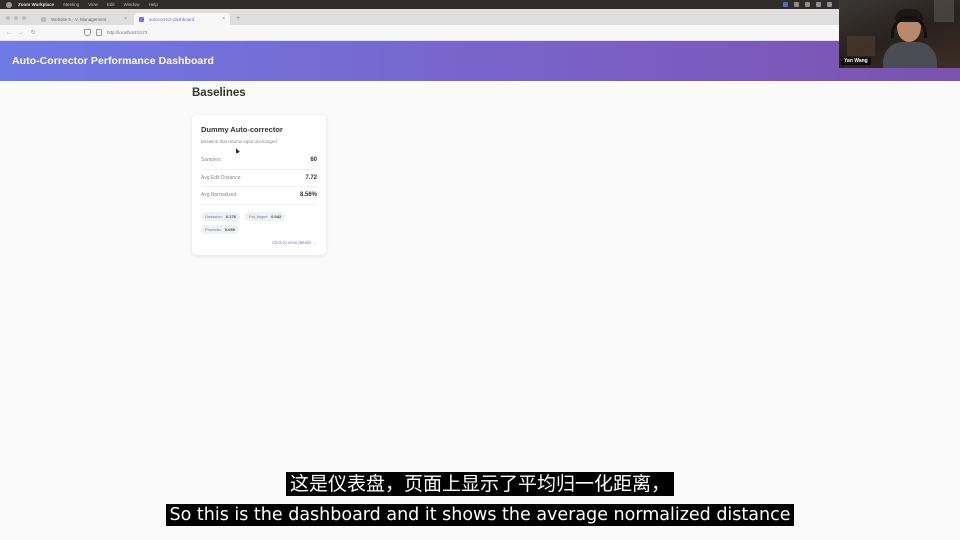 Image resolution: width=960 pixels, height=540 pixels. Describe the element at coordinates (796, 4) in the screenshot. I see `battery-icon` at that location.